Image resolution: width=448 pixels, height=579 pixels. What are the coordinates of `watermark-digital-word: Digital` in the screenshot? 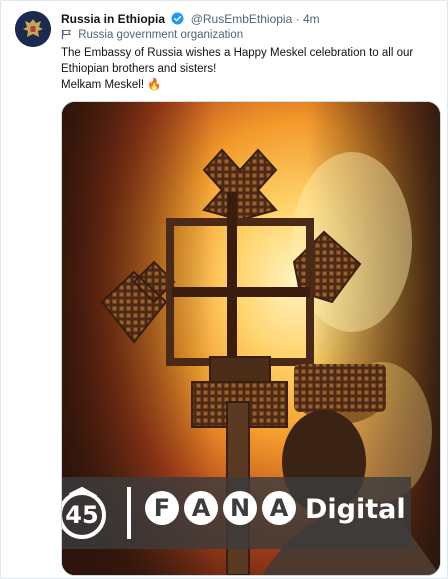 It's located at (355, 509).